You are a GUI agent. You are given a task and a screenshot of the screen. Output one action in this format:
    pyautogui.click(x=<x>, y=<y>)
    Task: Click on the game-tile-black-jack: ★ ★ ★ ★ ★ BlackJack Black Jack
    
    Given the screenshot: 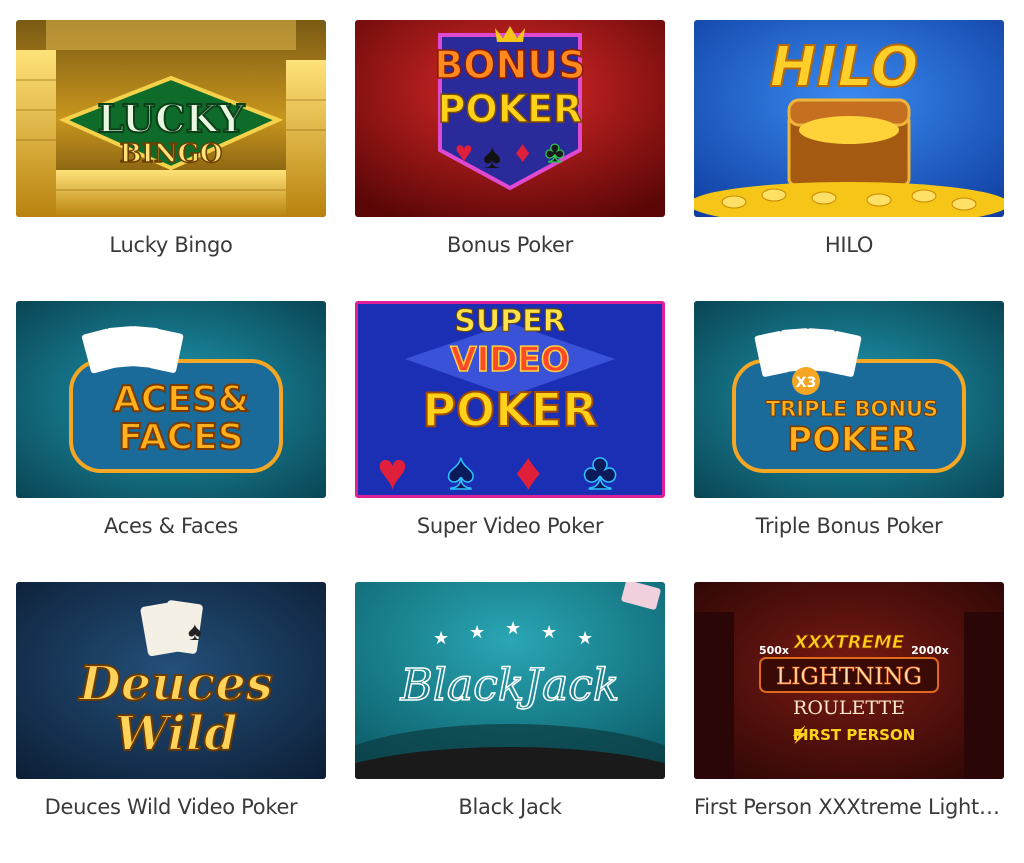 What is the action you would take?
    pyautogui.click(x=510, y=722)
    